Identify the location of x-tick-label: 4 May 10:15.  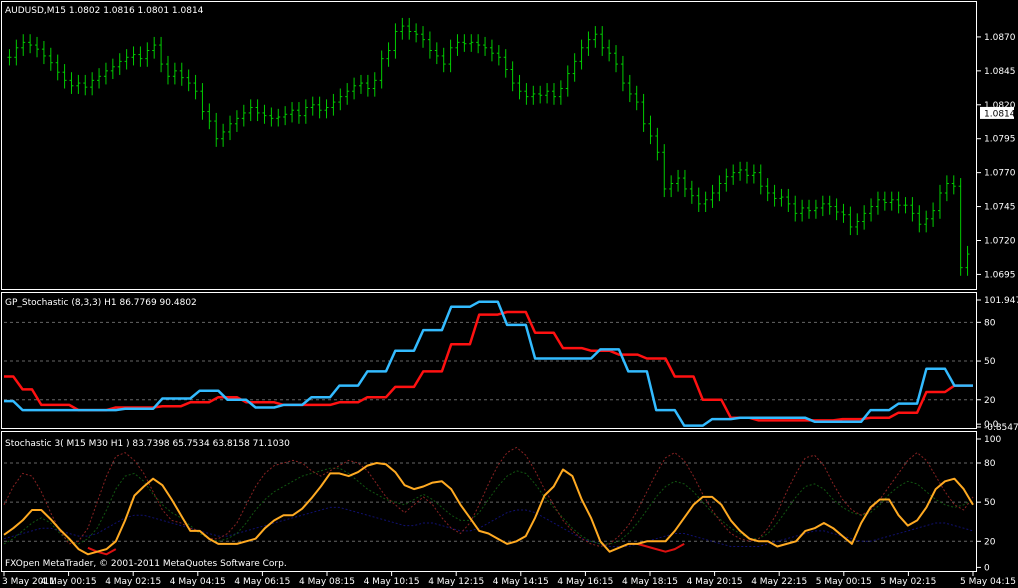
(392, 582).